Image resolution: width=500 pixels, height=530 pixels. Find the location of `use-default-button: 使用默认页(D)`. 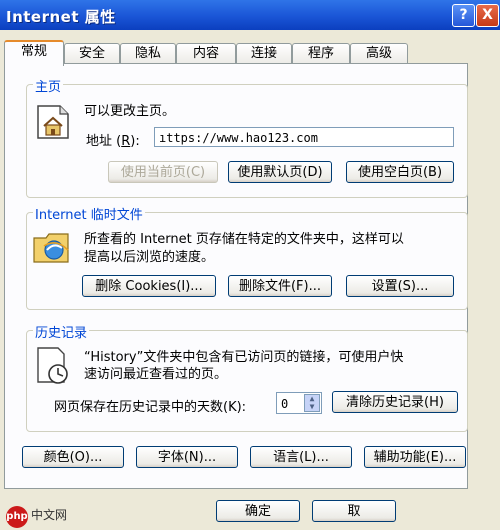

use-default-button: 使用默认页(D) is located at coordinates (280, 172).